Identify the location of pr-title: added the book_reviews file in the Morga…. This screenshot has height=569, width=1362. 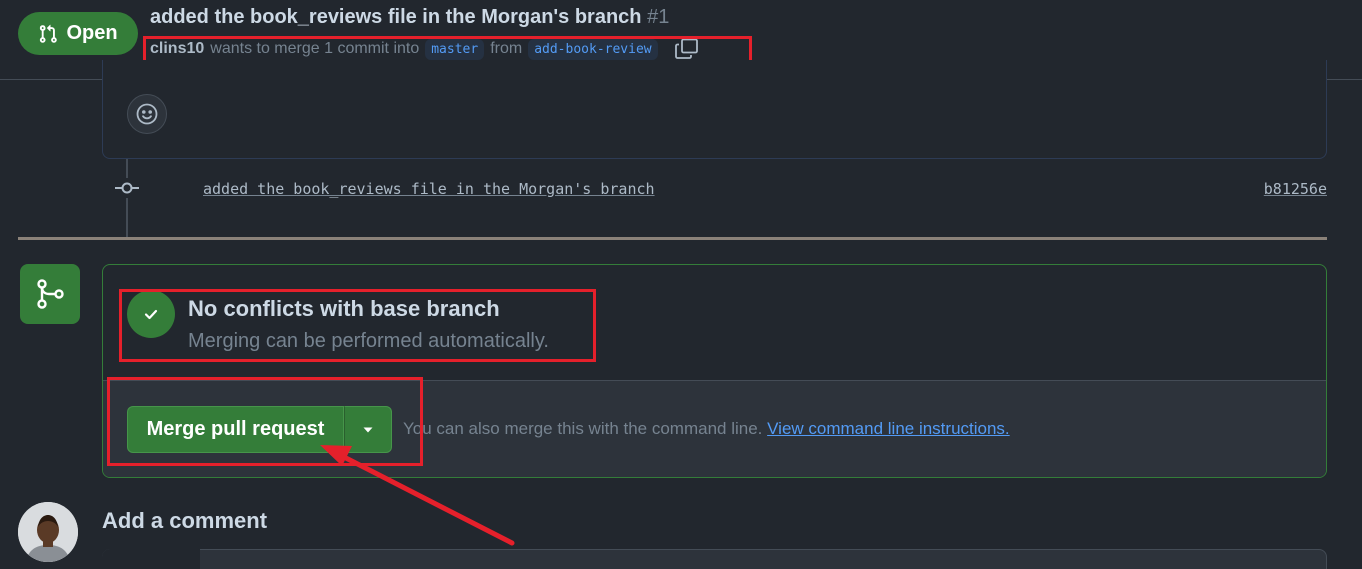
(409, 17).